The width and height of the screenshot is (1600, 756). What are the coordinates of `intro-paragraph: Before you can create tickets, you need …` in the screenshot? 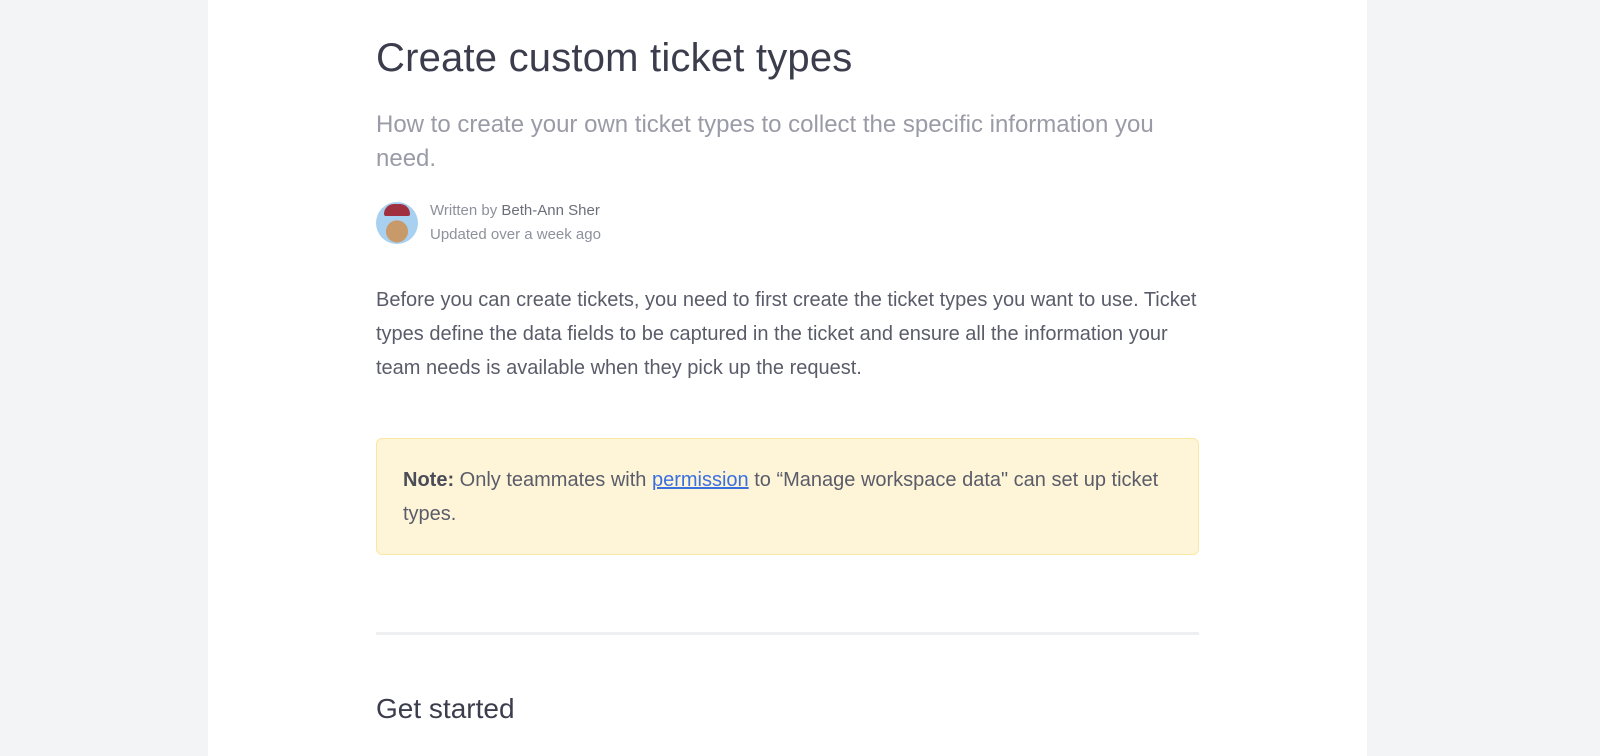 It's located at (786, 334).